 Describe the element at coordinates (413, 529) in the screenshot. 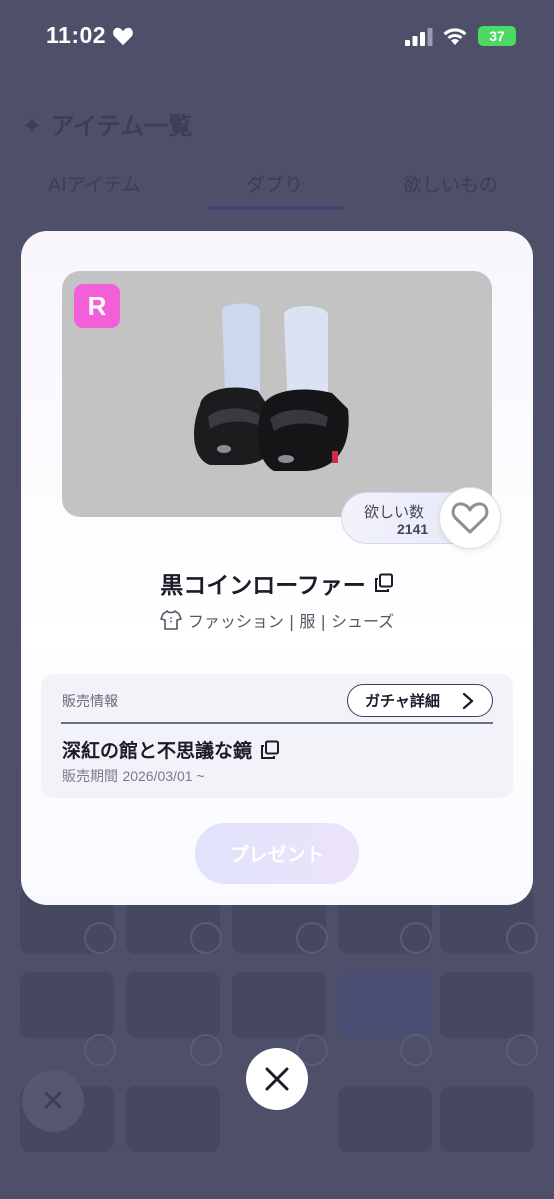

I see `want-count: 2141` at that location.